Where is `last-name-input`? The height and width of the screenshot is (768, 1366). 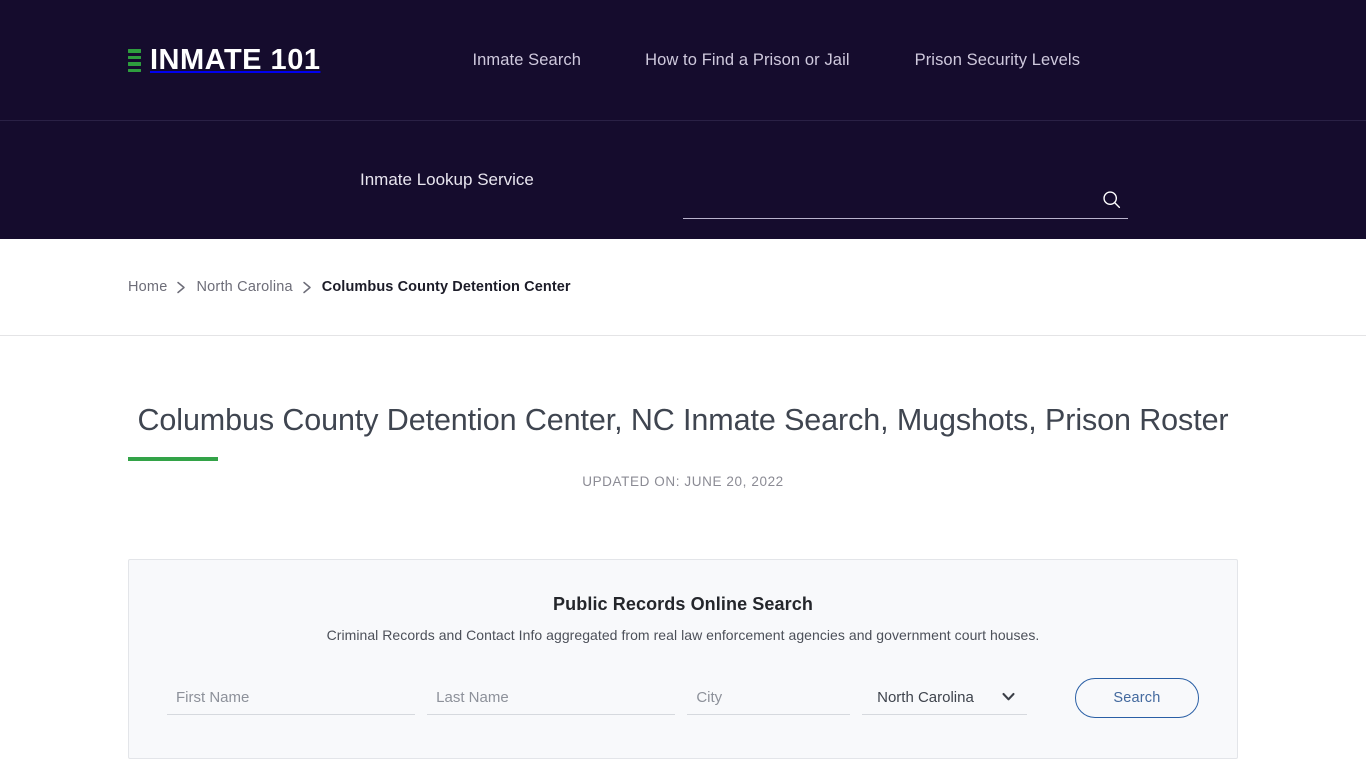
last-name-input is located at coordinates (551, 697).